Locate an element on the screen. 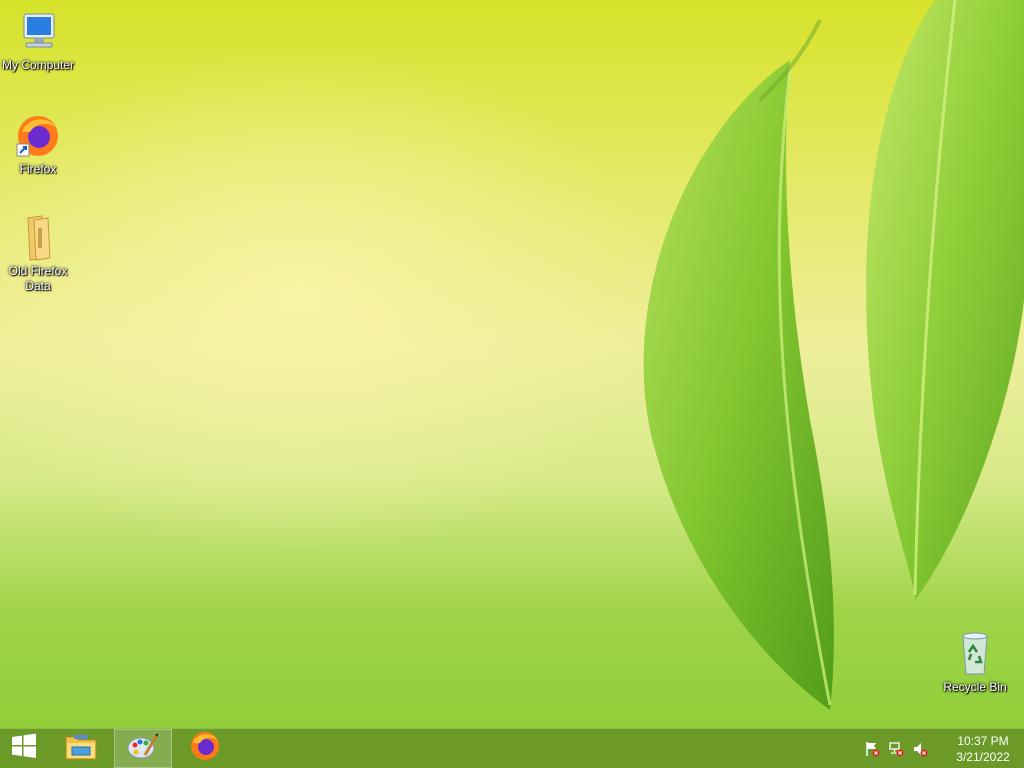  network-icon is located at coordinates (896, 749).